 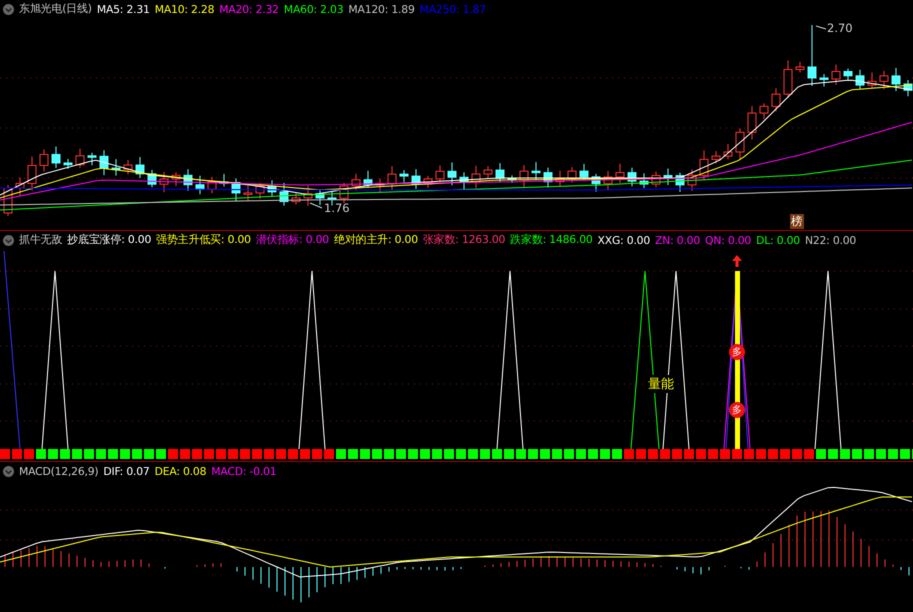 What do you see at coordinates (840, 28) in the screenshot?
I see `price-label: 2.70` at bounding box center [840, 28].